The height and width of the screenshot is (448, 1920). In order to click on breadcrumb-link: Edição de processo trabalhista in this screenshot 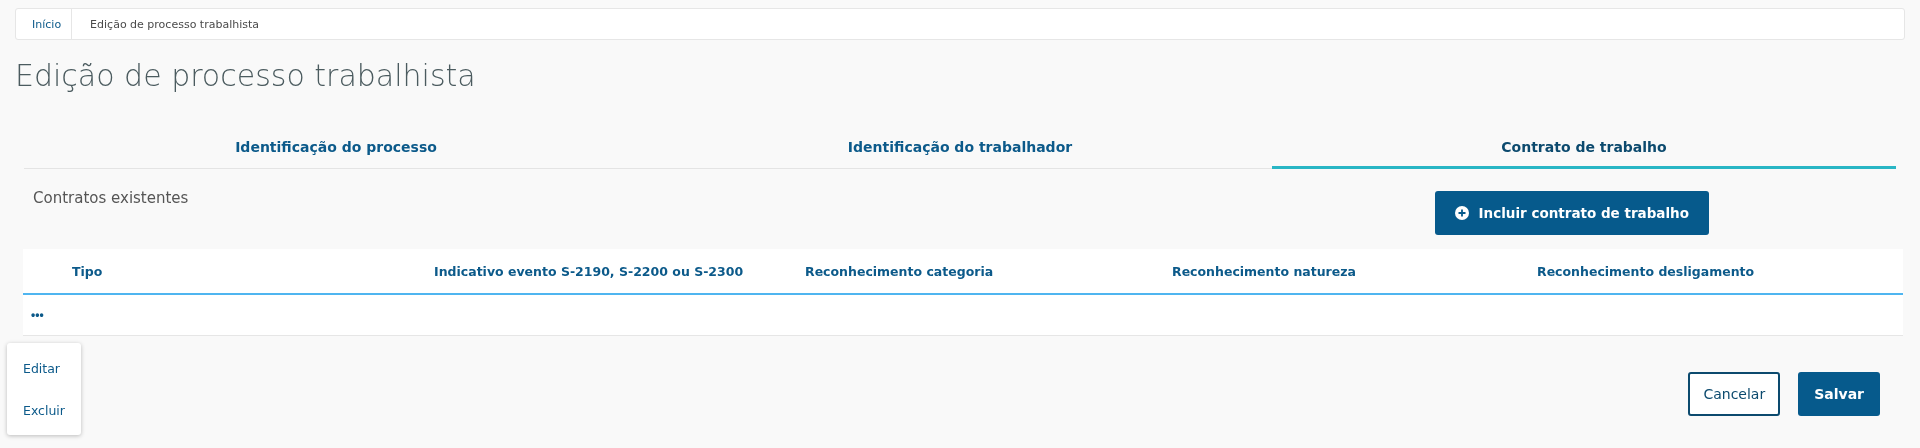, I will do `click(173, 24)`.